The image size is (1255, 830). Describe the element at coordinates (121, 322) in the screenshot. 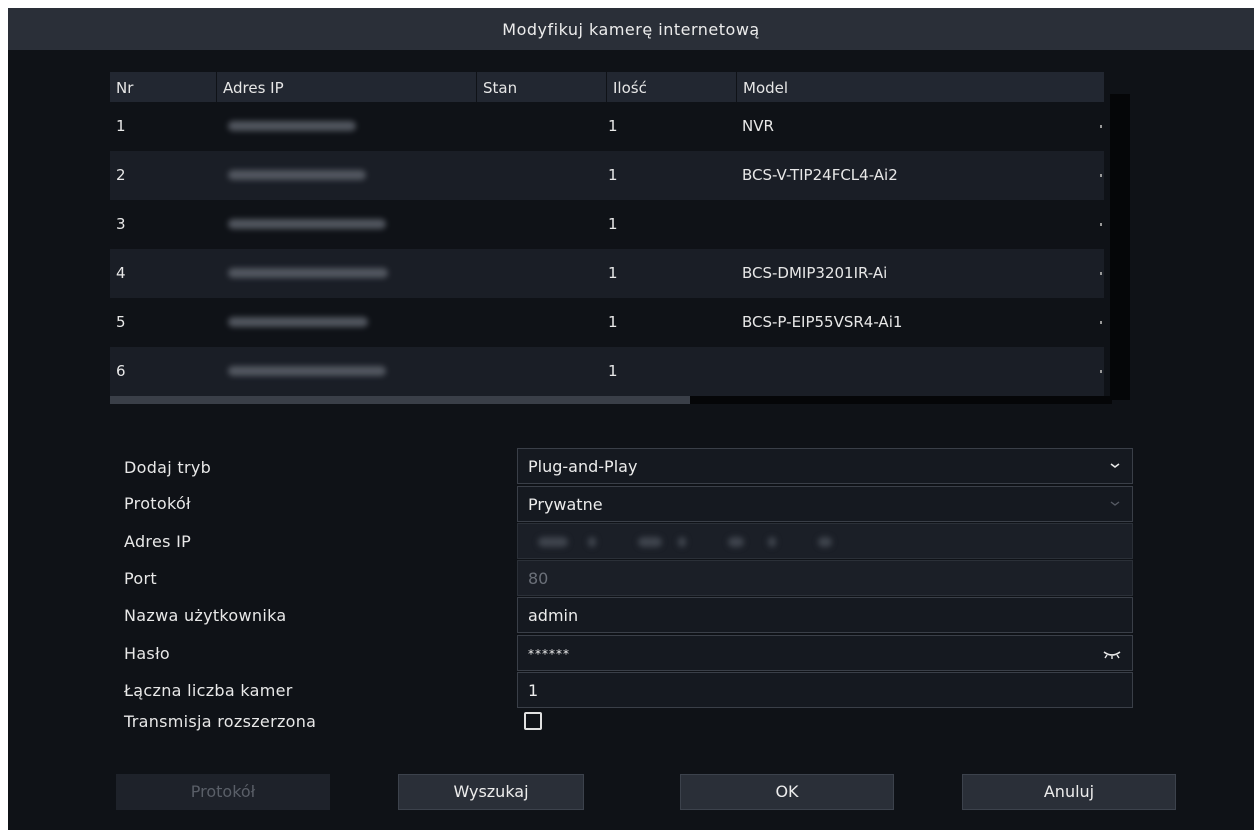

I see `row-nr: 5` at that location.